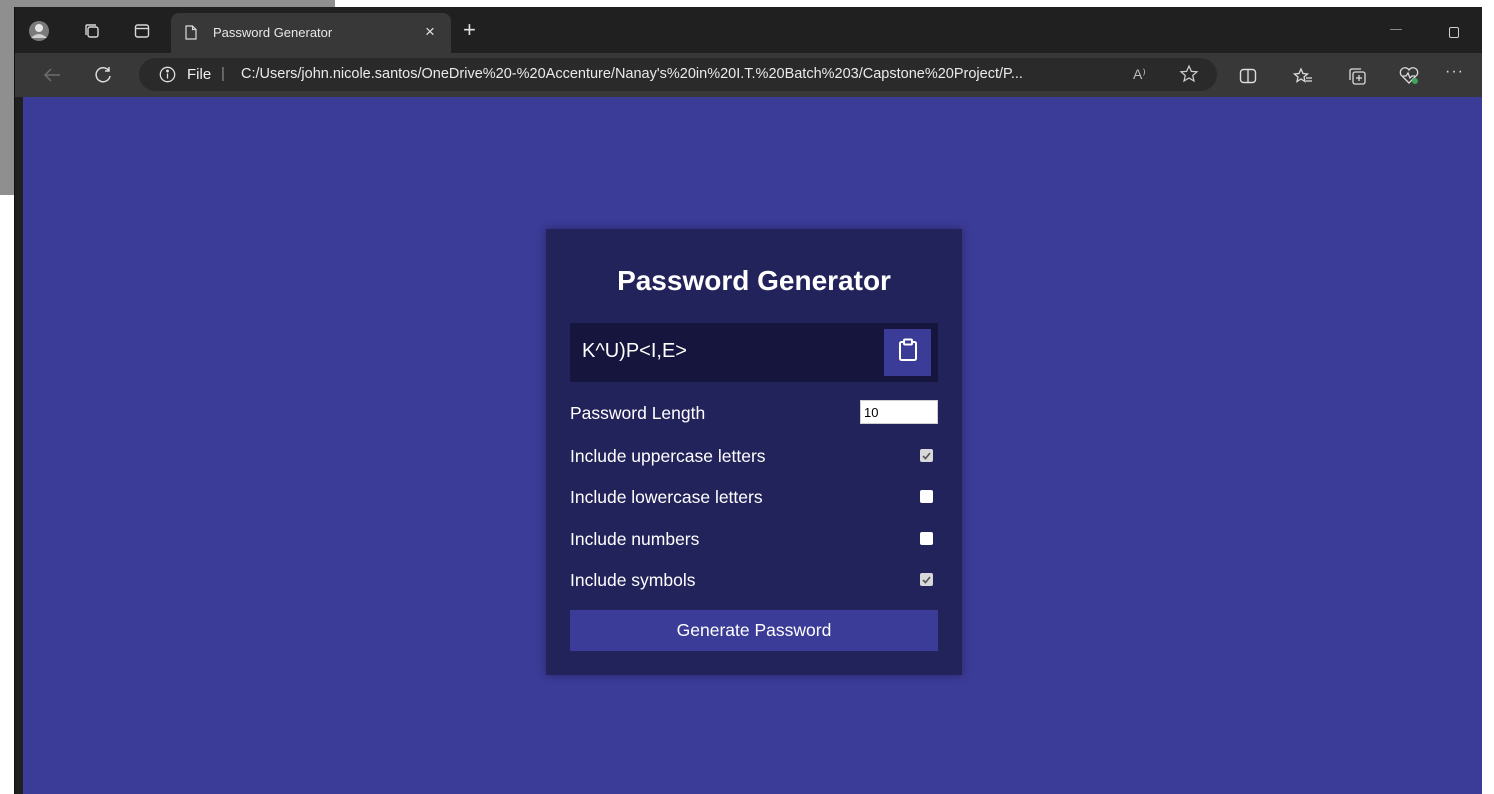 Image resolution: width=1494 pixels, height=794 pixels. Describe the element at coordinates (430, 32) in the screenshot. I see `tab-close-button: ×` at that location.